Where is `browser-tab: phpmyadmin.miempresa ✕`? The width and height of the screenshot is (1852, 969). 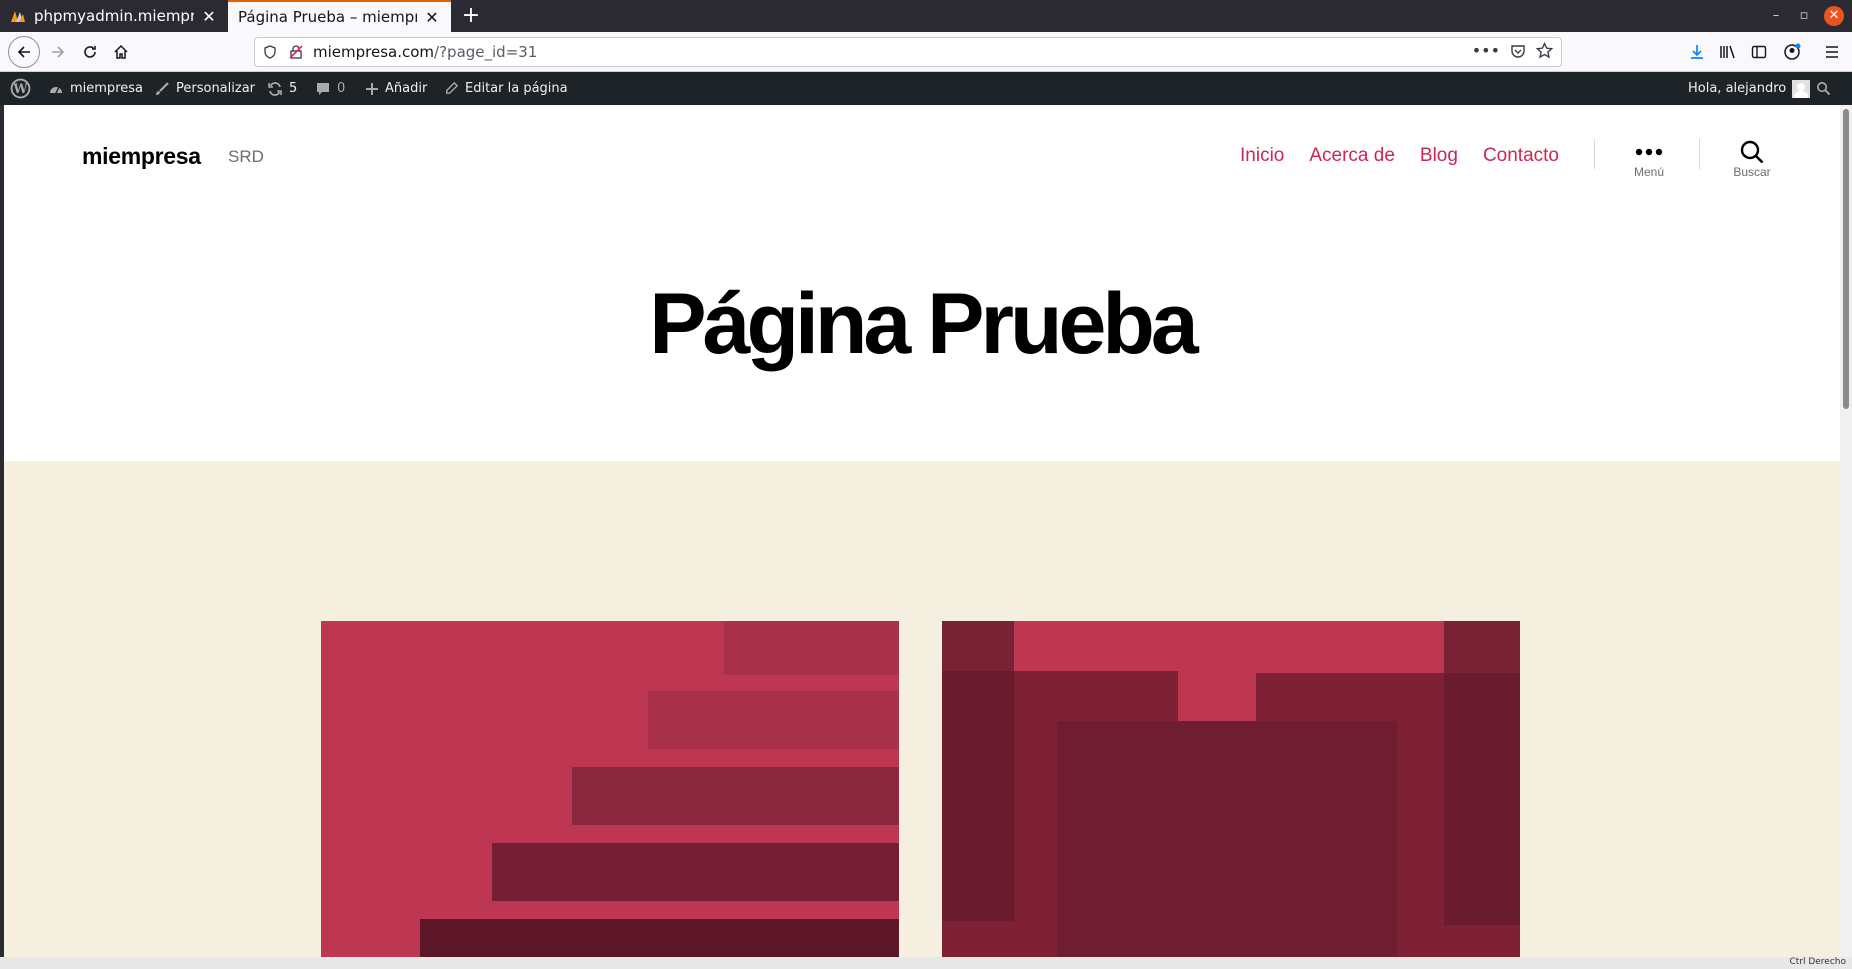 browser-tab: phpmyadmin.miempresa ✕ is located at coordinates (114, 16).